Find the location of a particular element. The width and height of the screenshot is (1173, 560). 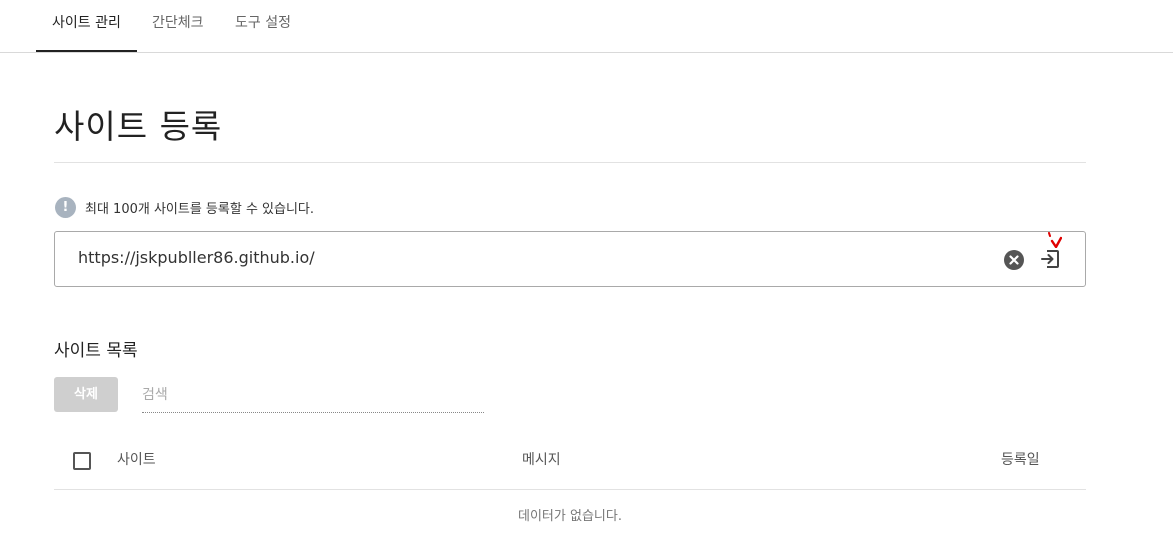

tab-tool-settings: 도구 설정 is located at coordinates (263, 26).